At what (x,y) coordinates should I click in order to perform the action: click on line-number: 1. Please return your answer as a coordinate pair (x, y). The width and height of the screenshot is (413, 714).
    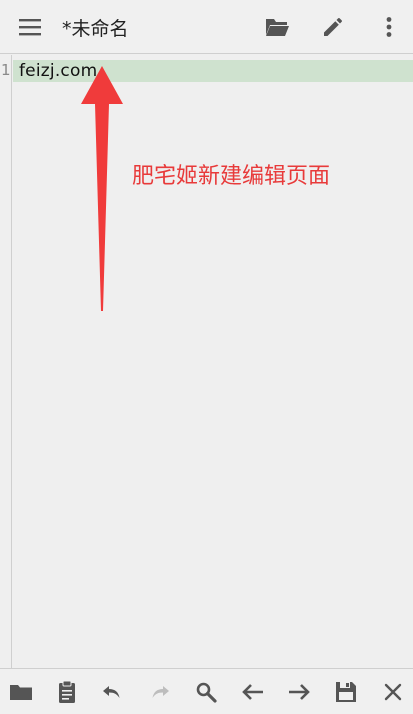
    Looking at the image, I should click on (6, 70).